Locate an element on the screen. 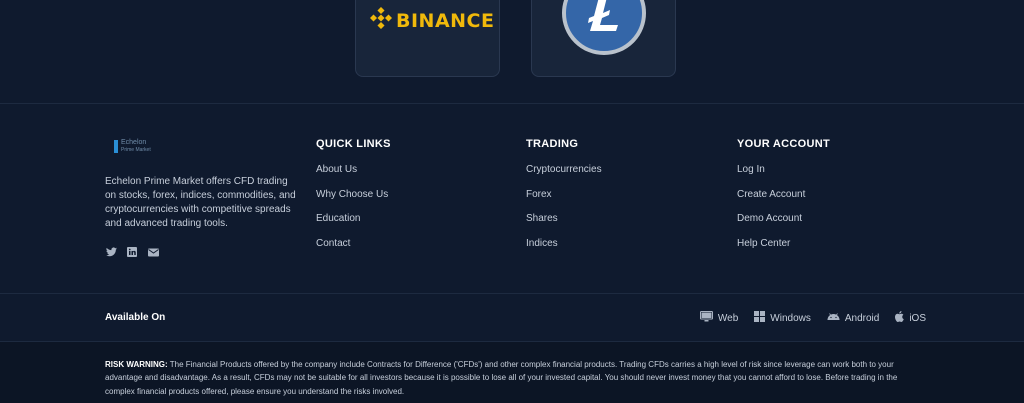 This screenshot has width=1024, height=403. link-why-choose-us: Why Choose Us is located at coordinates (353, 200).